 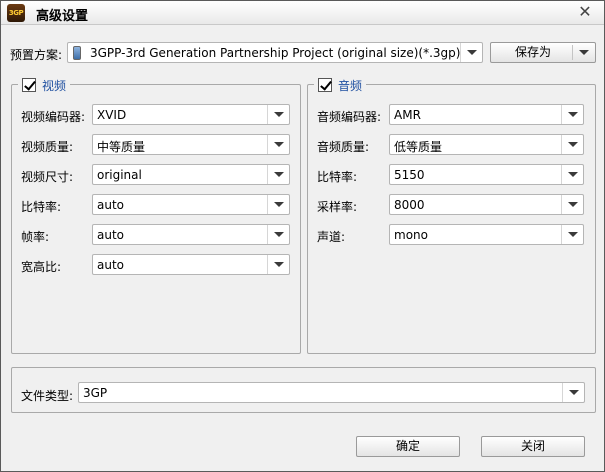 What do you see at coordinates (111, 235) in the screenshot?
I see `video-framerate-value: auto` at bounding box center [111, 235].